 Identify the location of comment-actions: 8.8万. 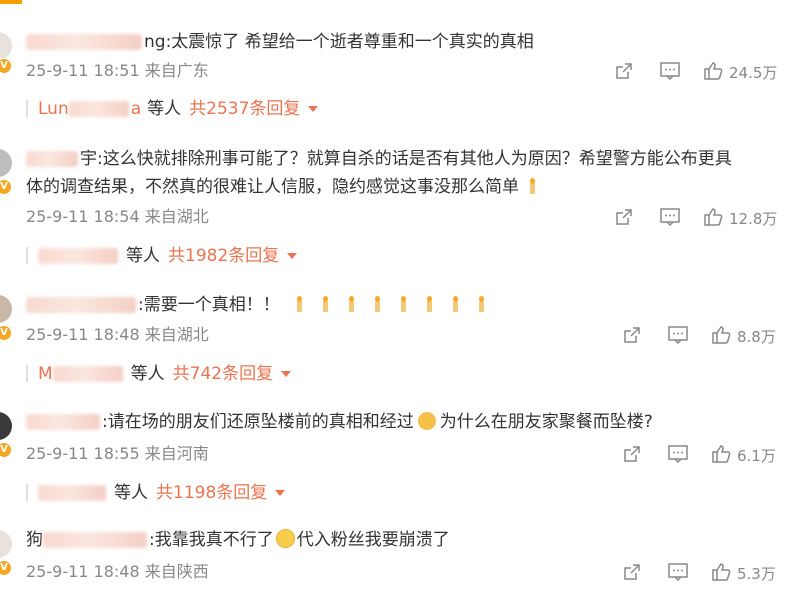
(710, 336).